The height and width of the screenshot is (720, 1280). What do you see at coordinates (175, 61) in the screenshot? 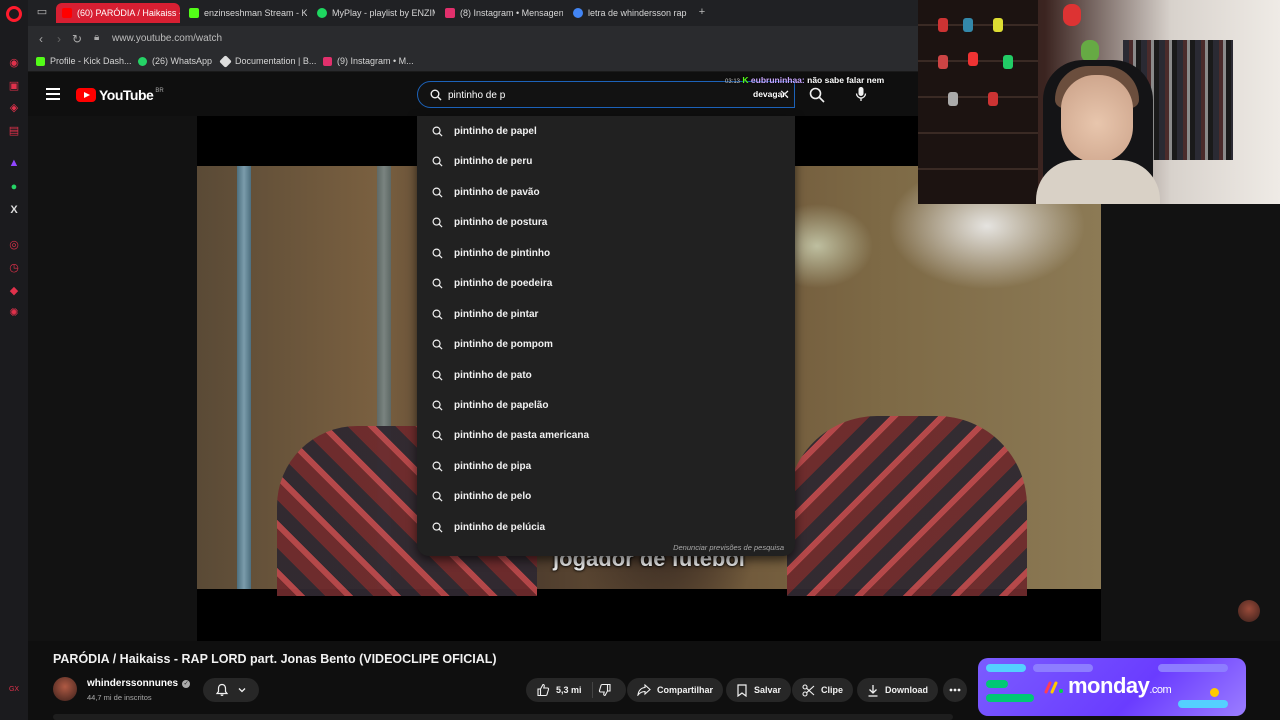
I see `bookmark-whatsapp: (26) WhatsApp` at bounding box center [175, 61].